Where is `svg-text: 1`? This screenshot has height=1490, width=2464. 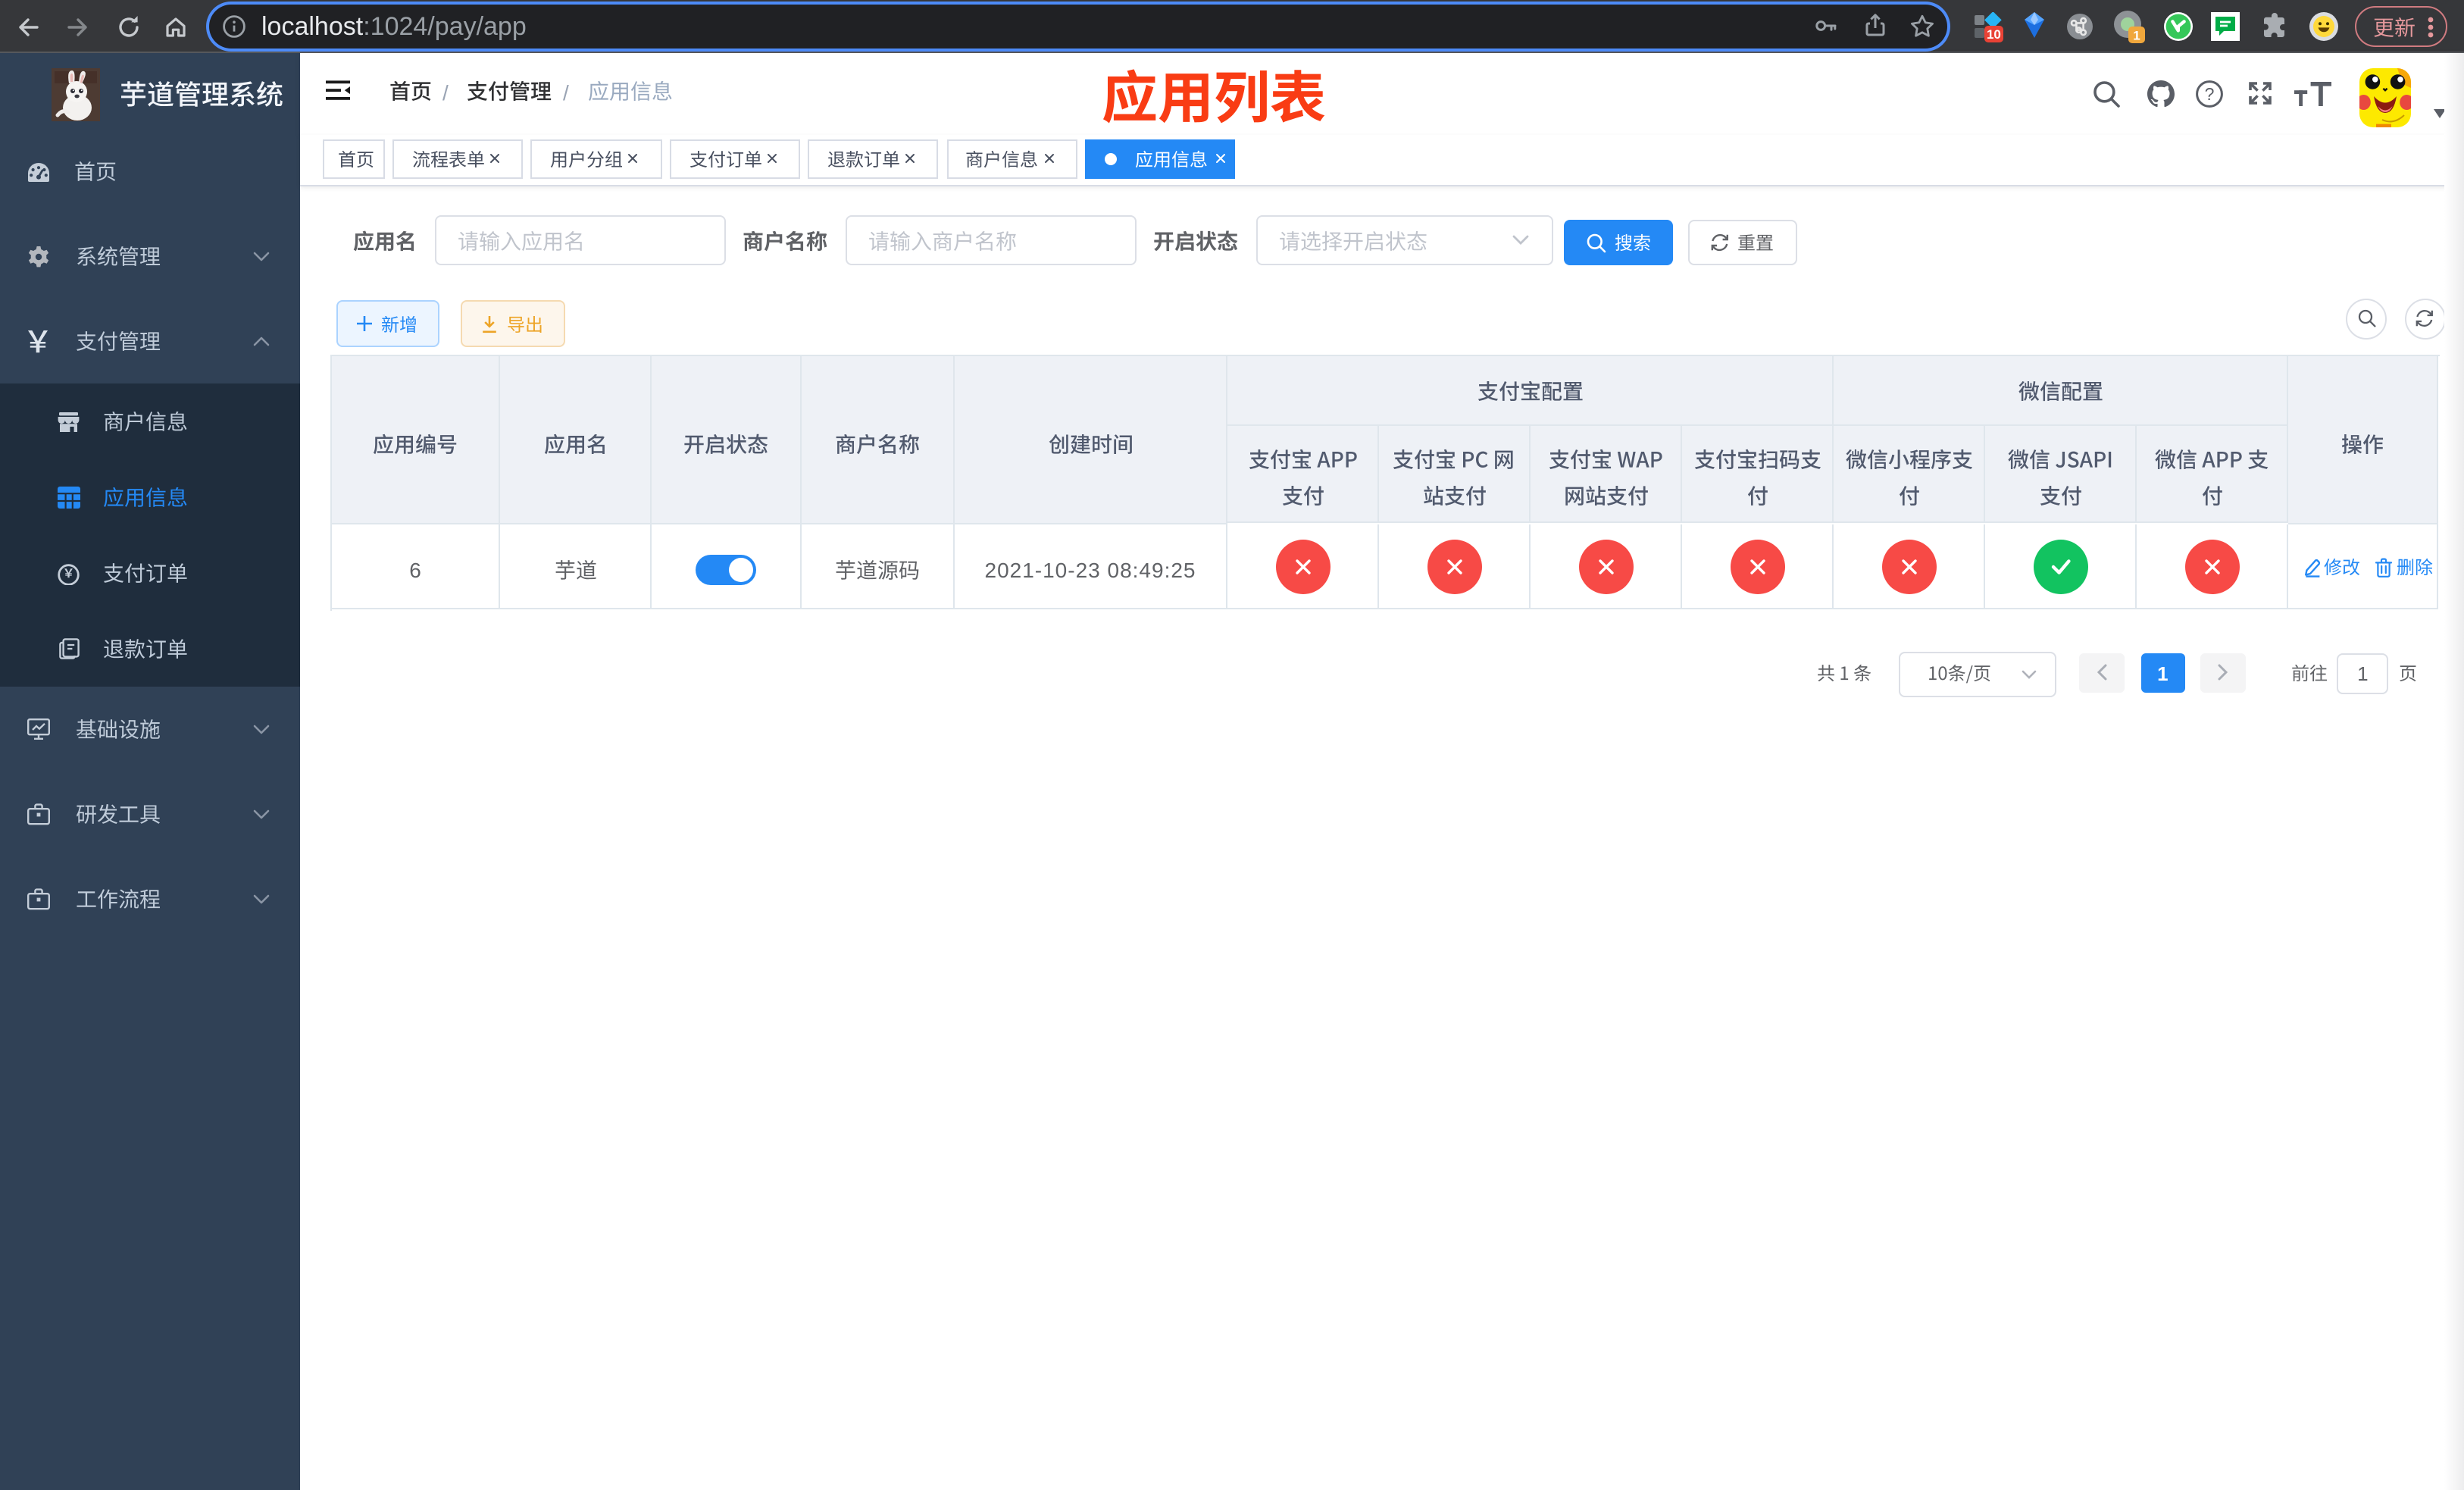 svg-text: 1 is located at coordinates (2136, 36).